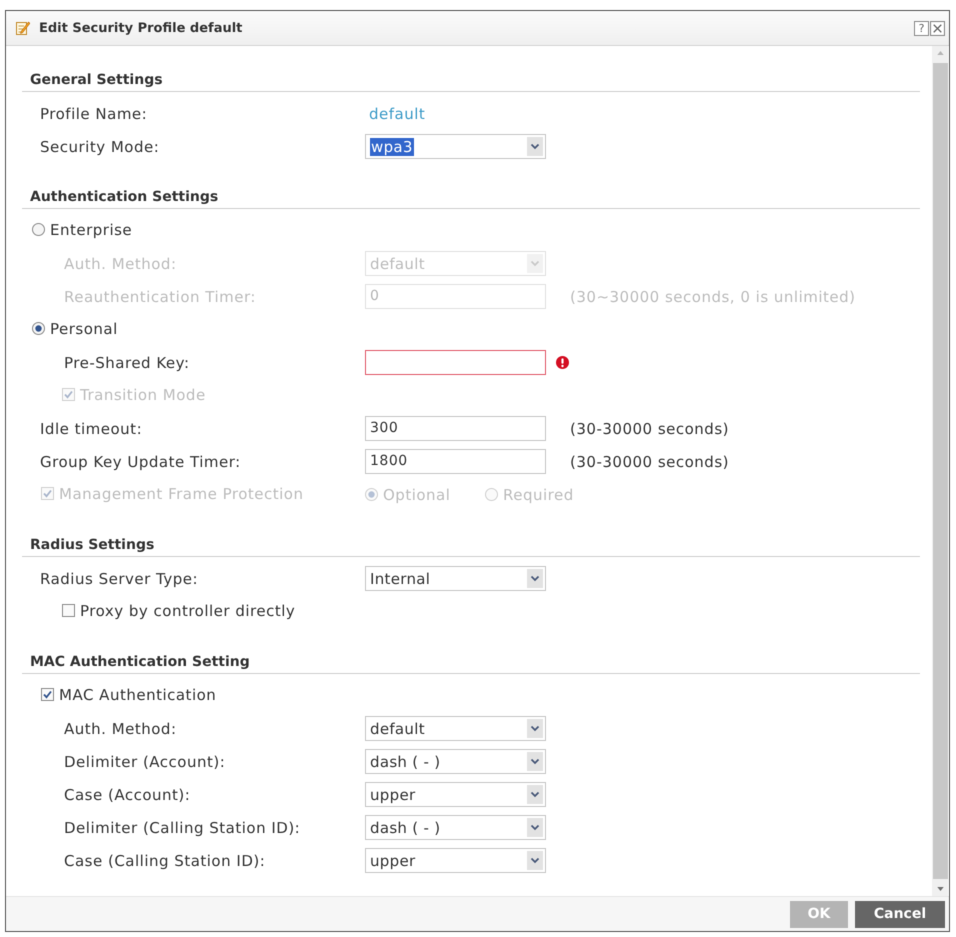  Describe the element at coordinates (455, 428) in the screenshot. I see `input-field: 300` at that location.